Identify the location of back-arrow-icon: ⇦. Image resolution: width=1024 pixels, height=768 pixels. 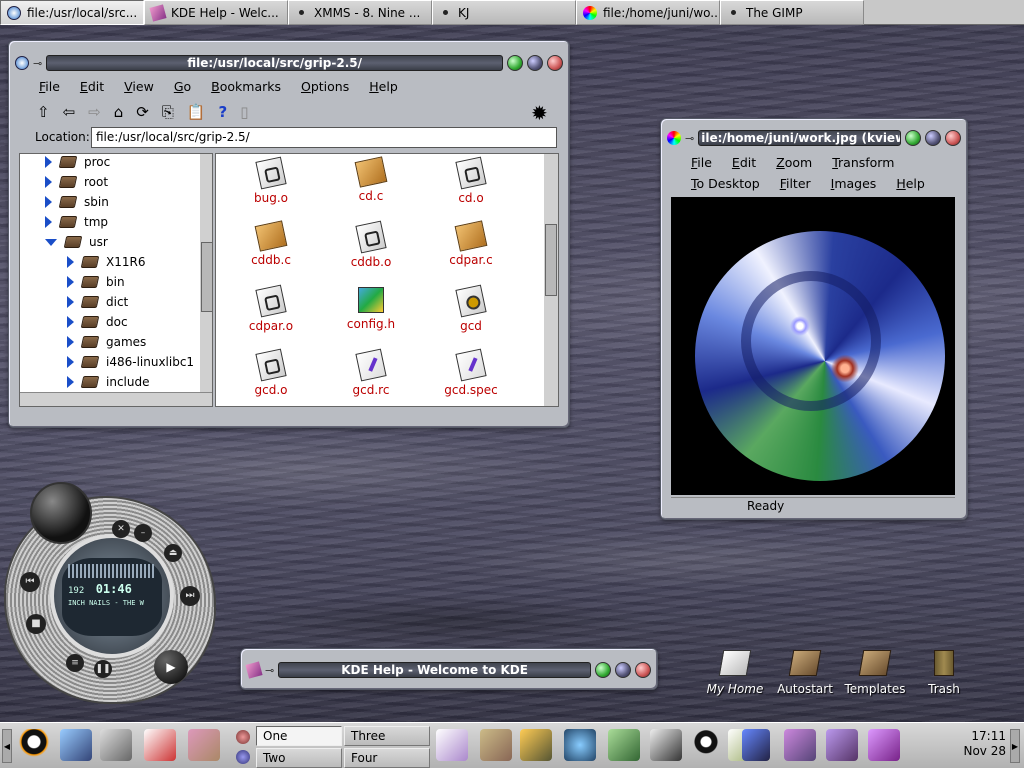
(69, 112).